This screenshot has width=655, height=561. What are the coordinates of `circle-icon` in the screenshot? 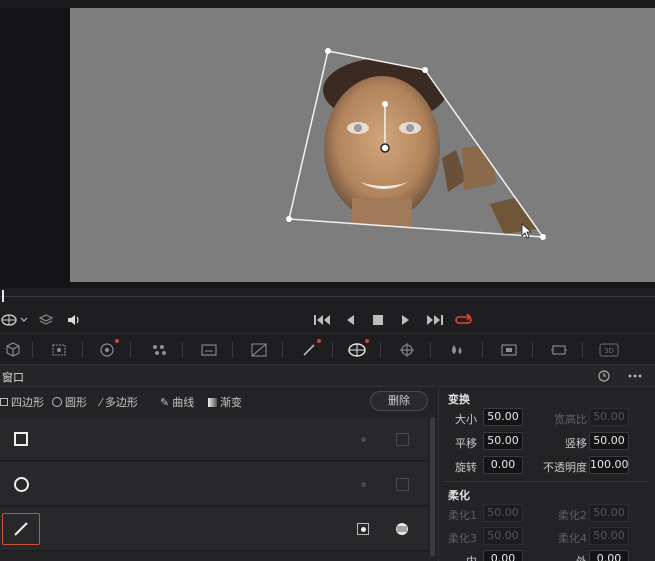 It's located at (21, 484).